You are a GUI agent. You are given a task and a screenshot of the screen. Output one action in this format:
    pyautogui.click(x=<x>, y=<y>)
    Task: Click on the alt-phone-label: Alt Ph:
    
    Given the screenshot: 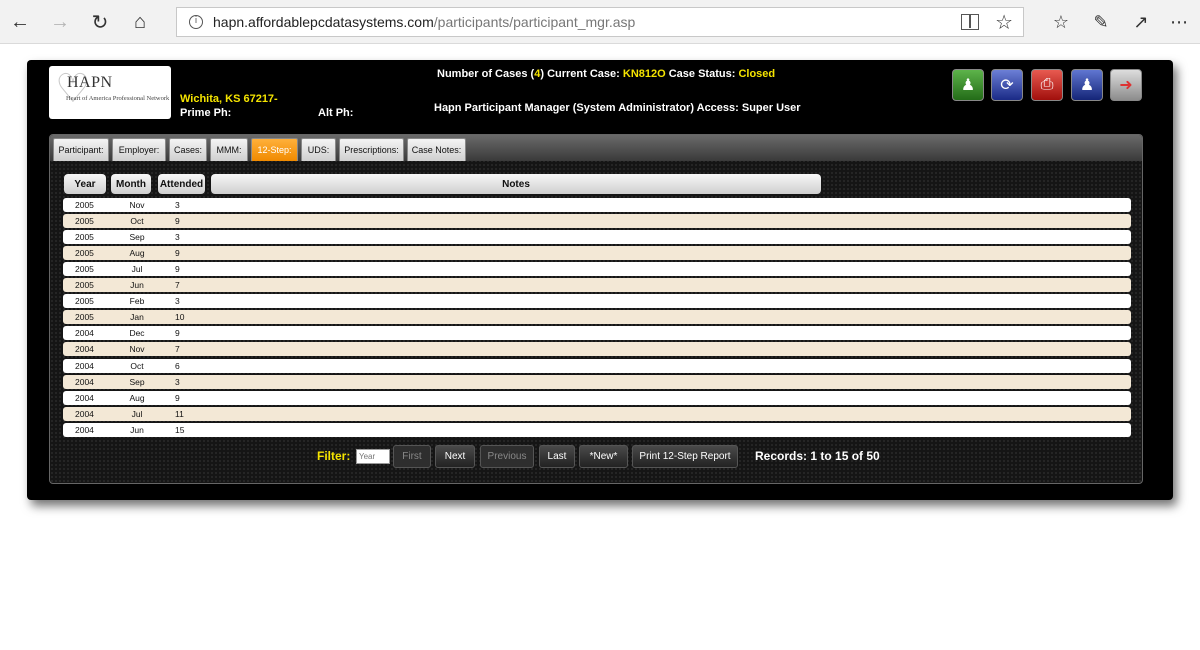 What is the action you would take?
    pyautogui.click(x=336, y=113)
    